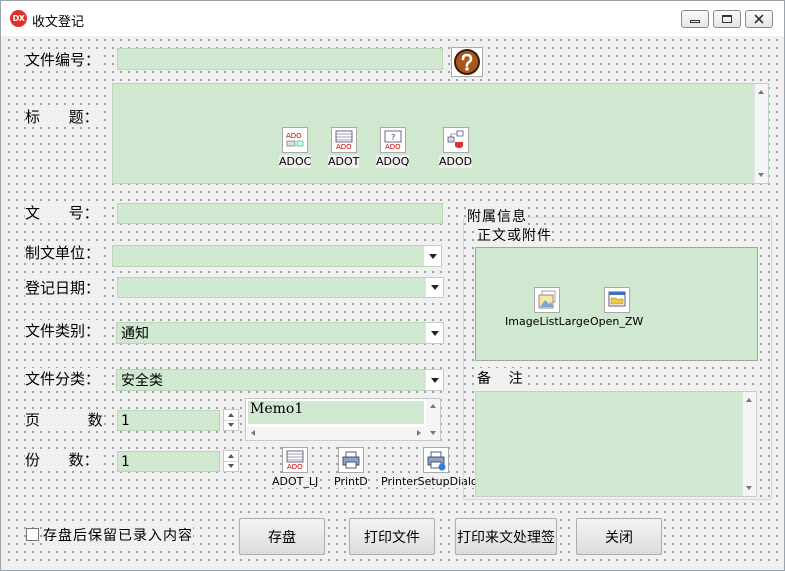 This screenshot has height=571, width=785. I want to click on ado-dataset-icon, so click(455, 139).